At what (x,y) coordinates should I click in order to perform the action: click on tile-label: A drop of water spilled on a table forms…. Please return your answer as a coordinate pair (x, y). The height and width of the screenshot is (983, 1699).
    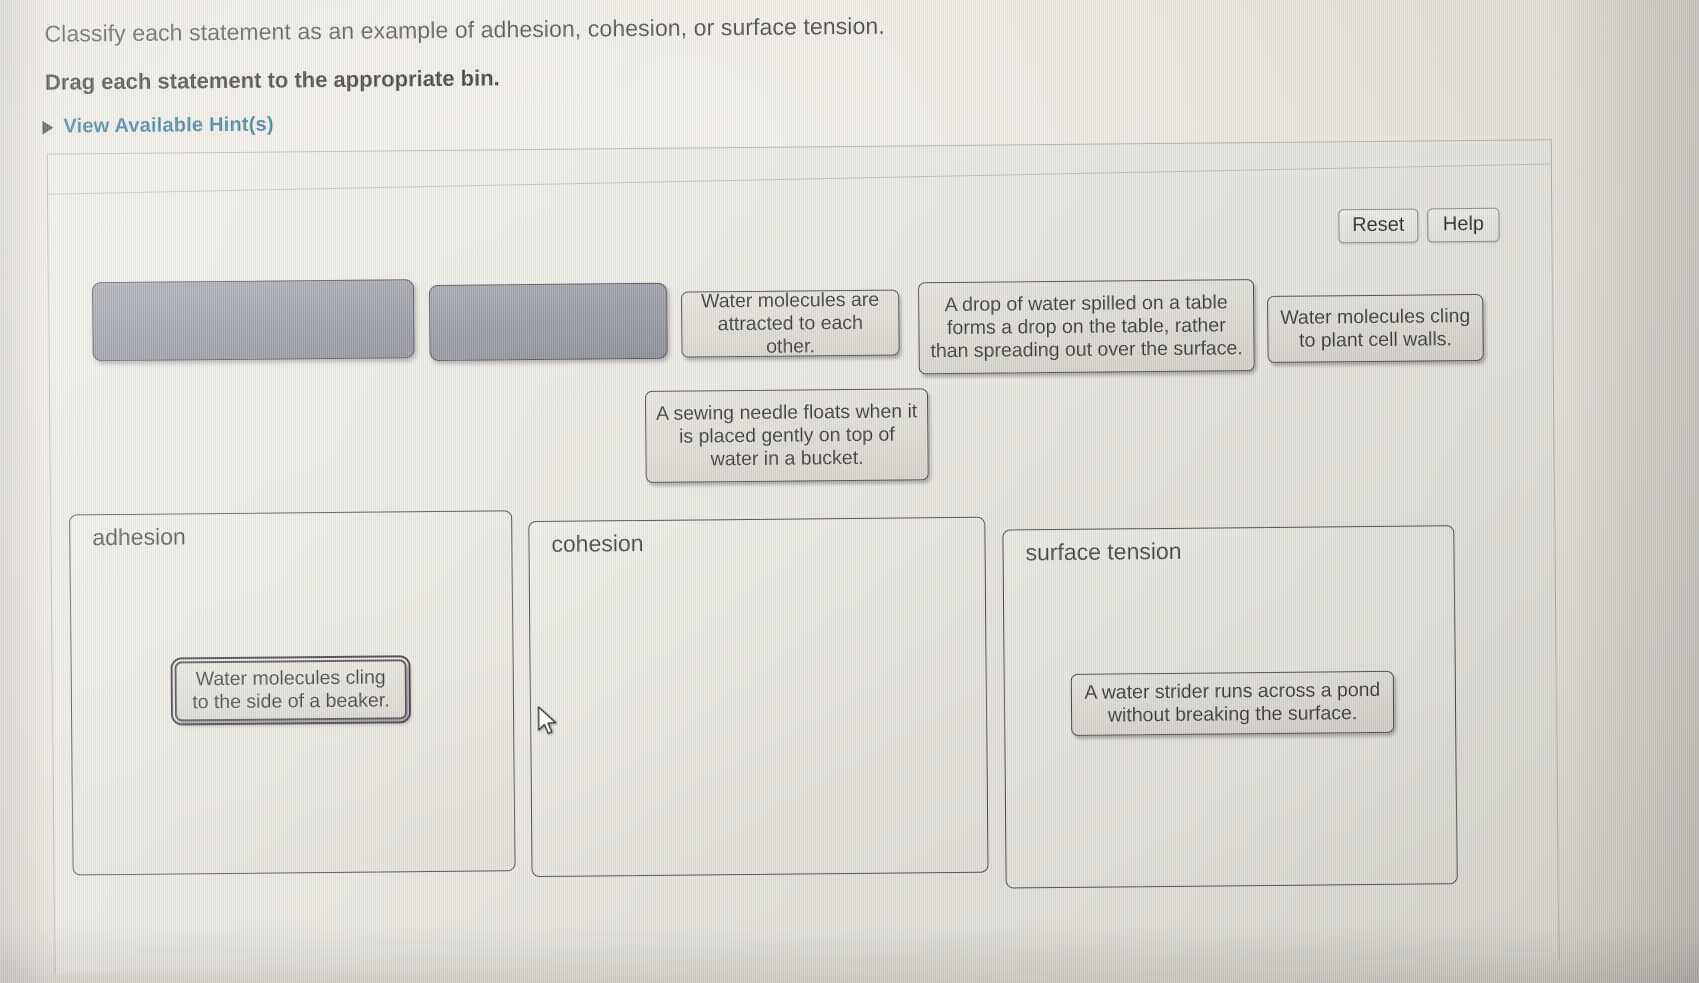
    Looking at the image, I should click on (1086, 326).